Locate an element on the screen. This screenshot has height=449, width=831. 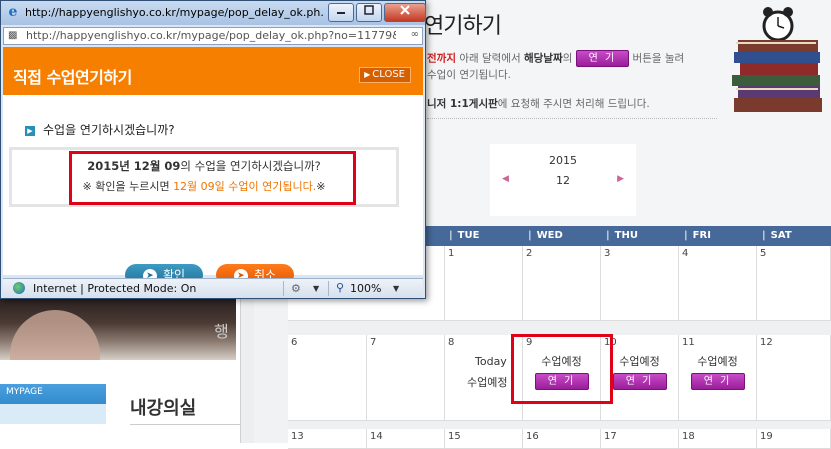
calendar-cell: 3 is located at coordinates (640, 283).